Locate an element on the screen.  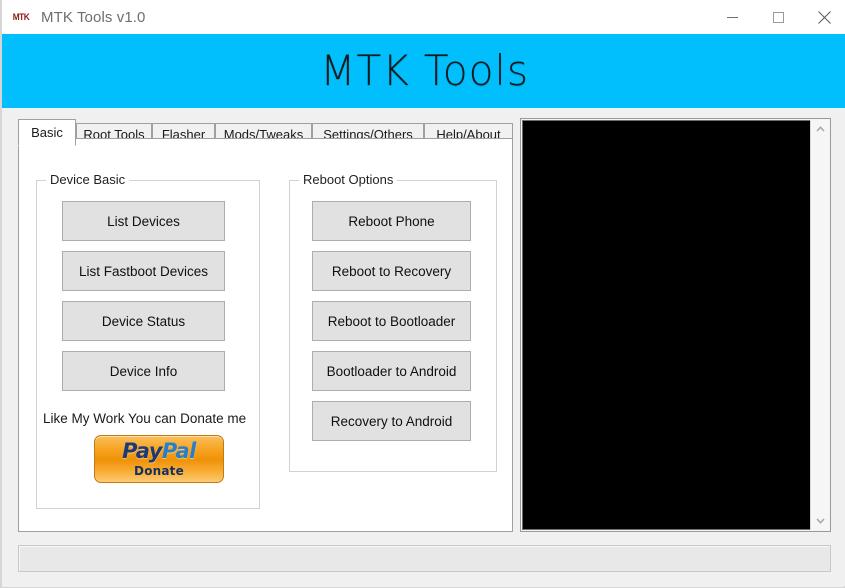
minimize-button is located at coordinates (732, 17).